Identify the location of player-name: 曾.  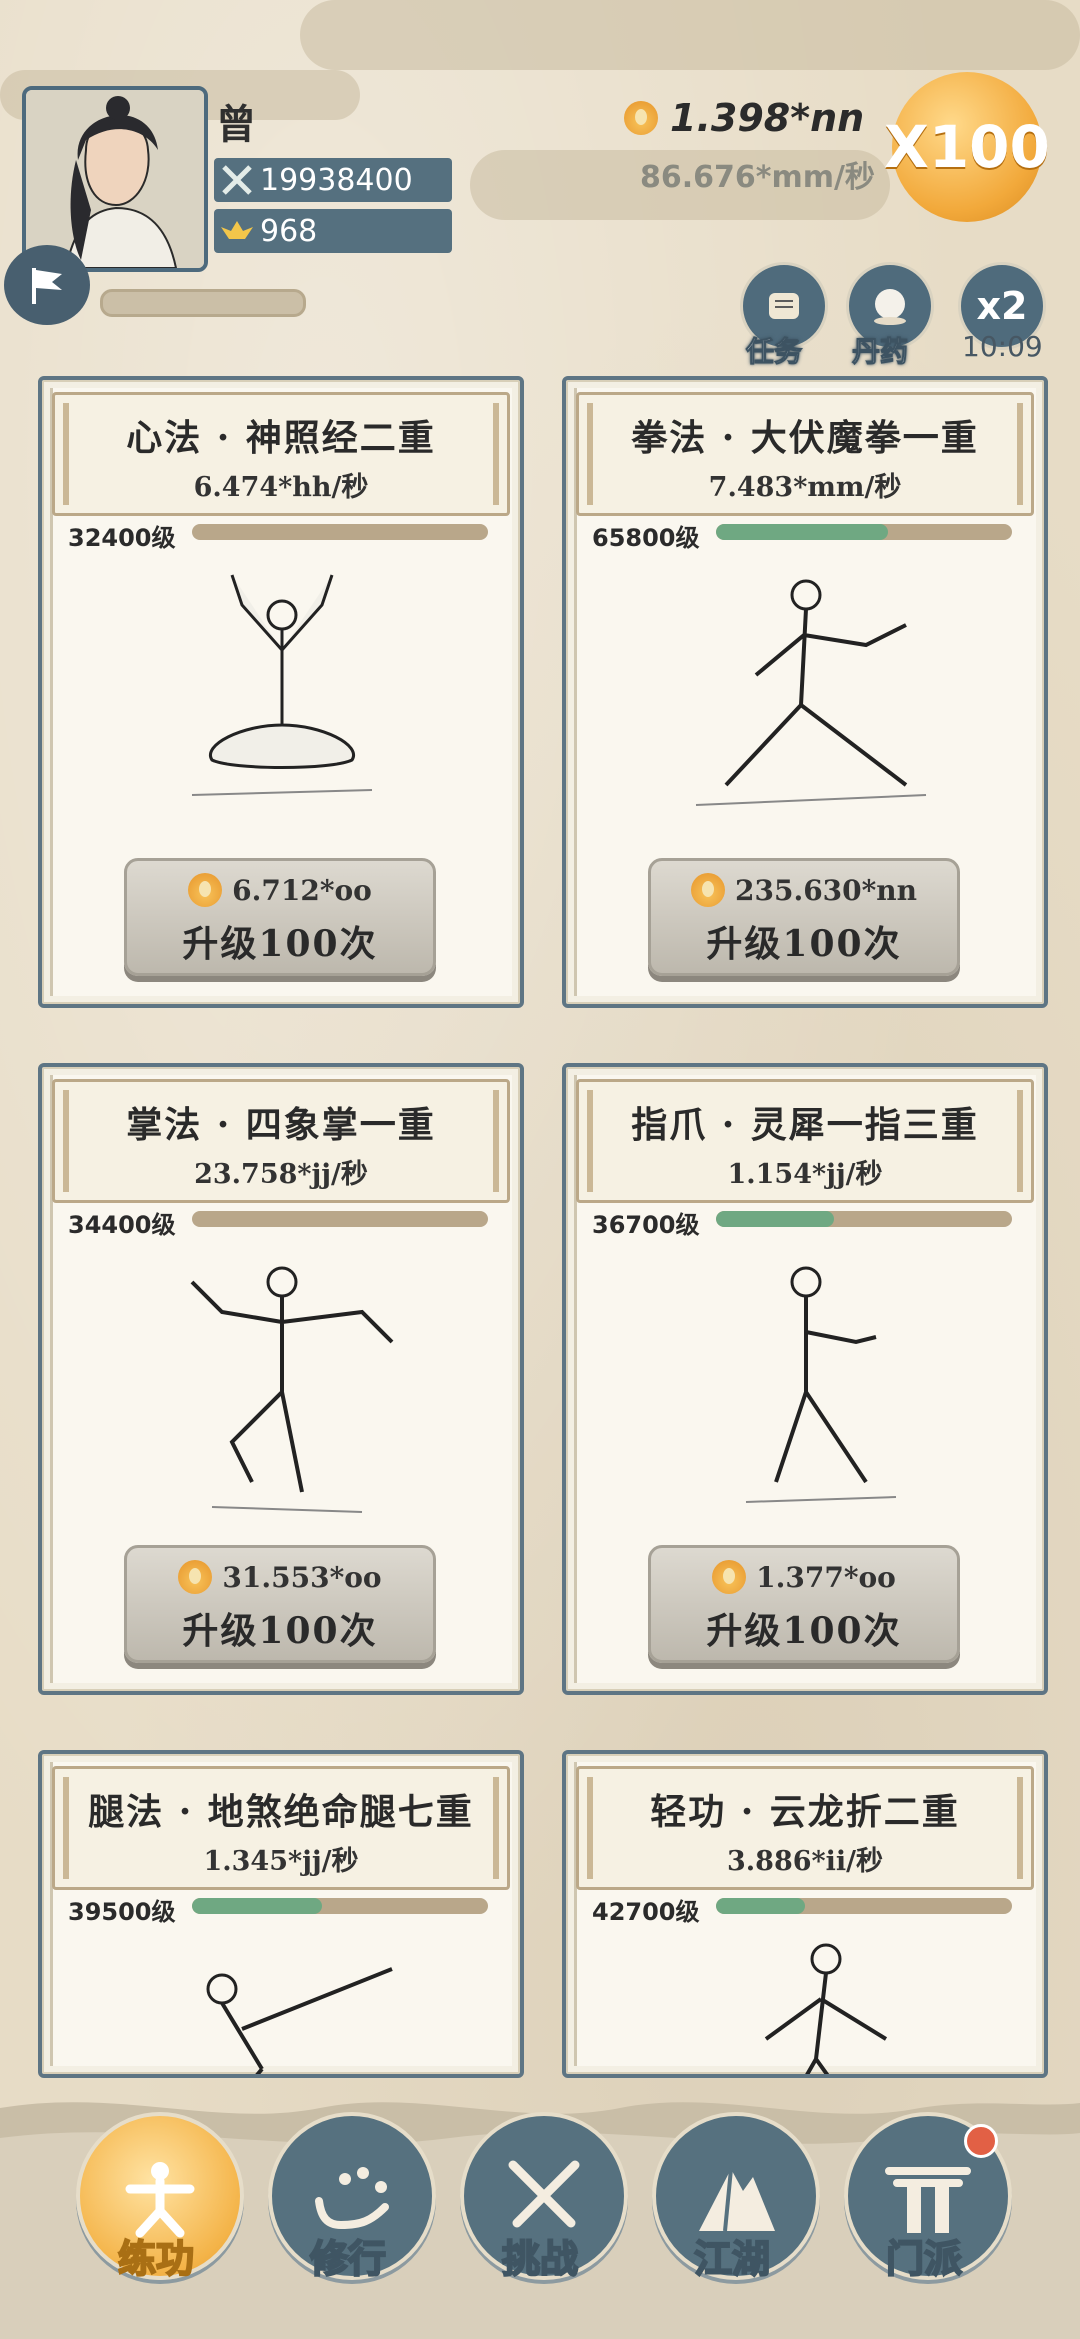
(236, 124).